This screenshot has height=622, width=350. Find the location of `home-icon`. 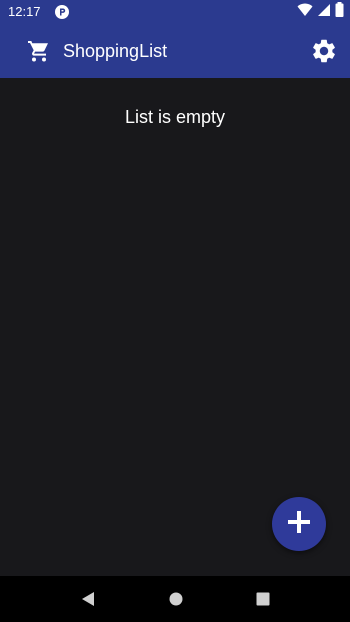

home-icon is located at coordinates (176, 599).